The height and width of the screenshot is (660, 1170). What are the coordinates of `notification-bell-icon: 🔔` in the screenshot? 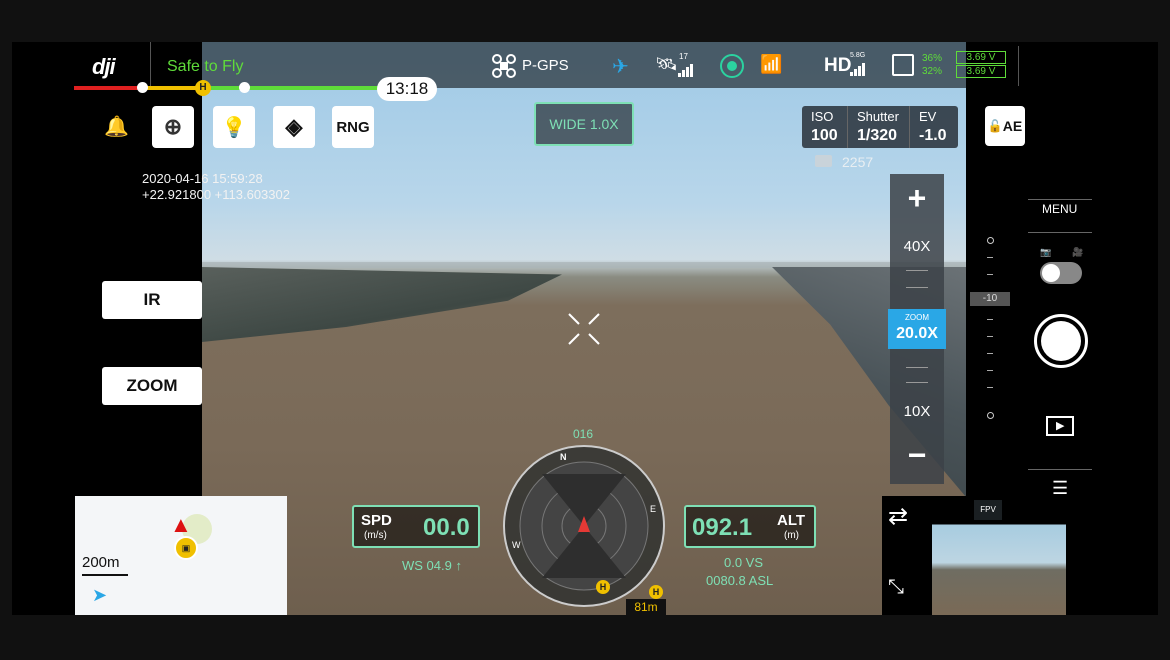 It's located at (116, 126).